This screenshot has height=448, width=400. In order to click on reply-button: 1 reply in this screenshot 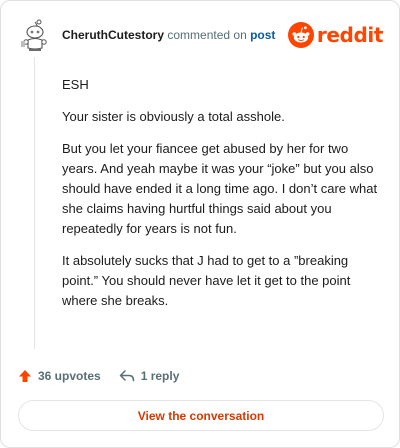, I will do `click(149, 376)`.